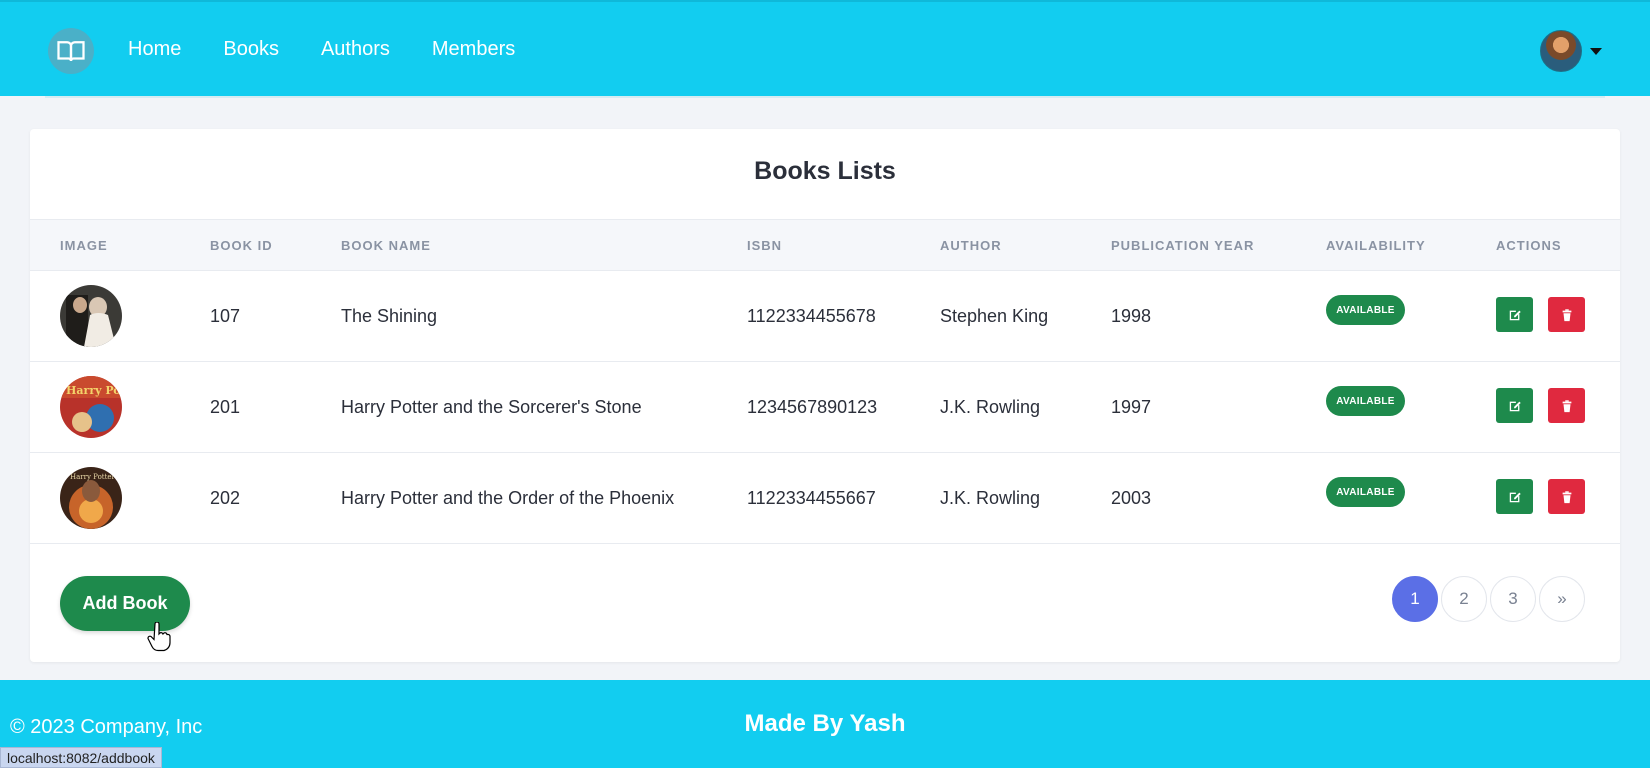 This screenshot has width=1650, height=768. I want to click on page-3-button: 3, so click(1513, 599).